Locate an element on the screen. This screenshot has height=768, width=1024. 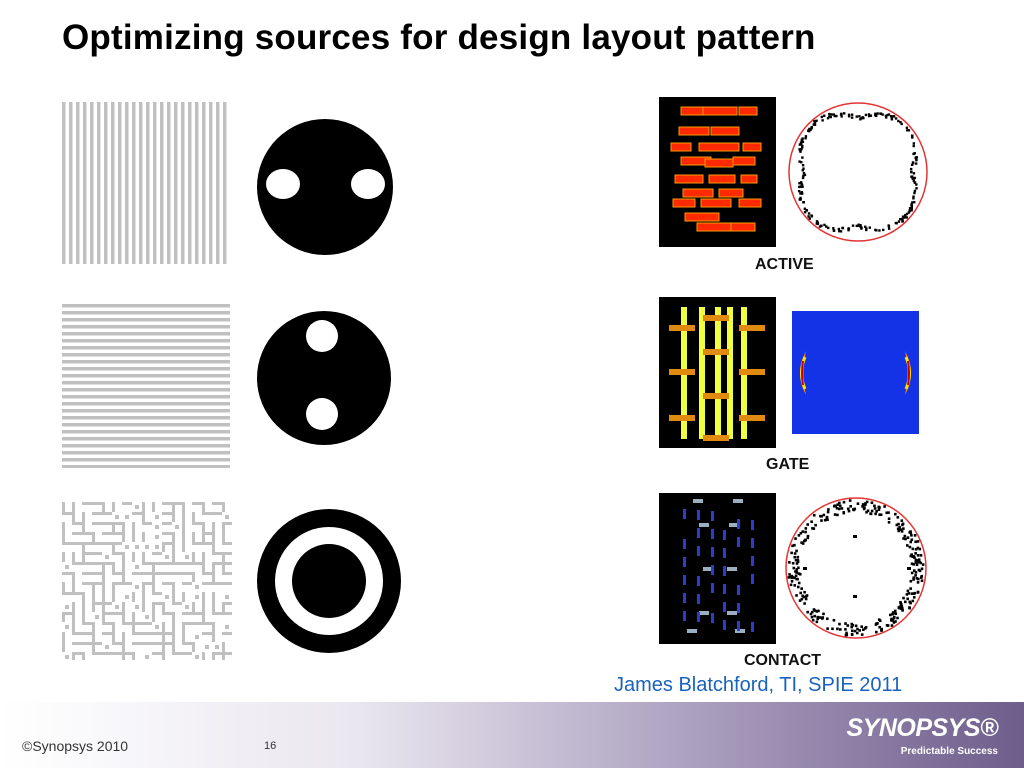
gate-label: GATE is located at coordinates (788, 464).